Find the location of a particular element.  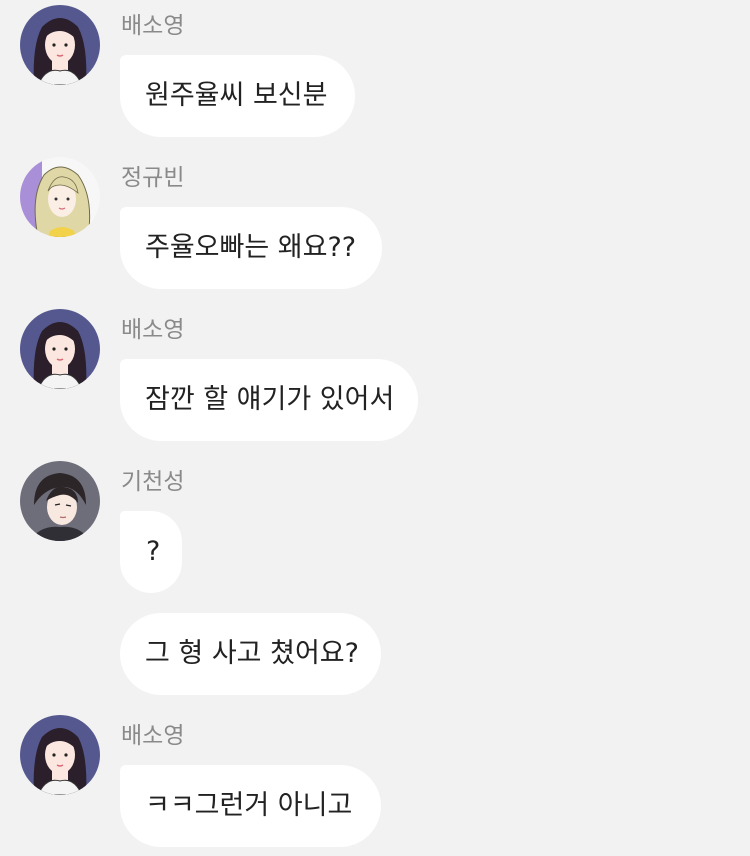

message-bubble: ? is located at coordinates (151, 552).